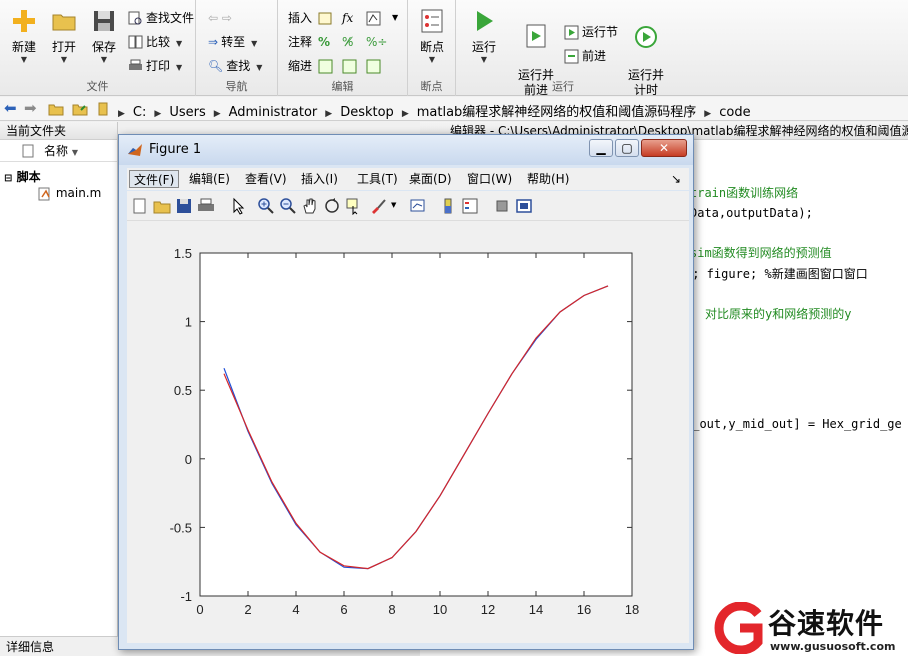  I want to click on decrease-indent-button, so click(351, 66).